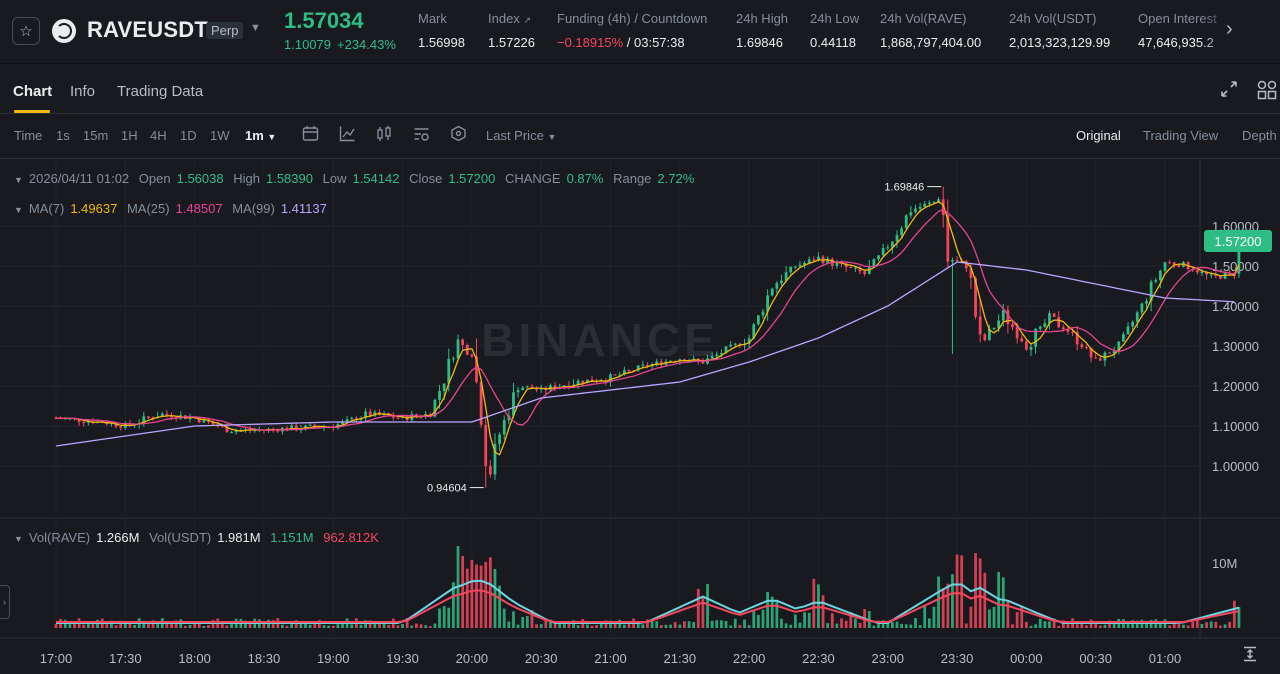 Image resolution: width=1280 pixels, height=674 pixels. Describe the element at coordinates (82, 91) in the screenshot. I see `tab-info: Info` at that location.